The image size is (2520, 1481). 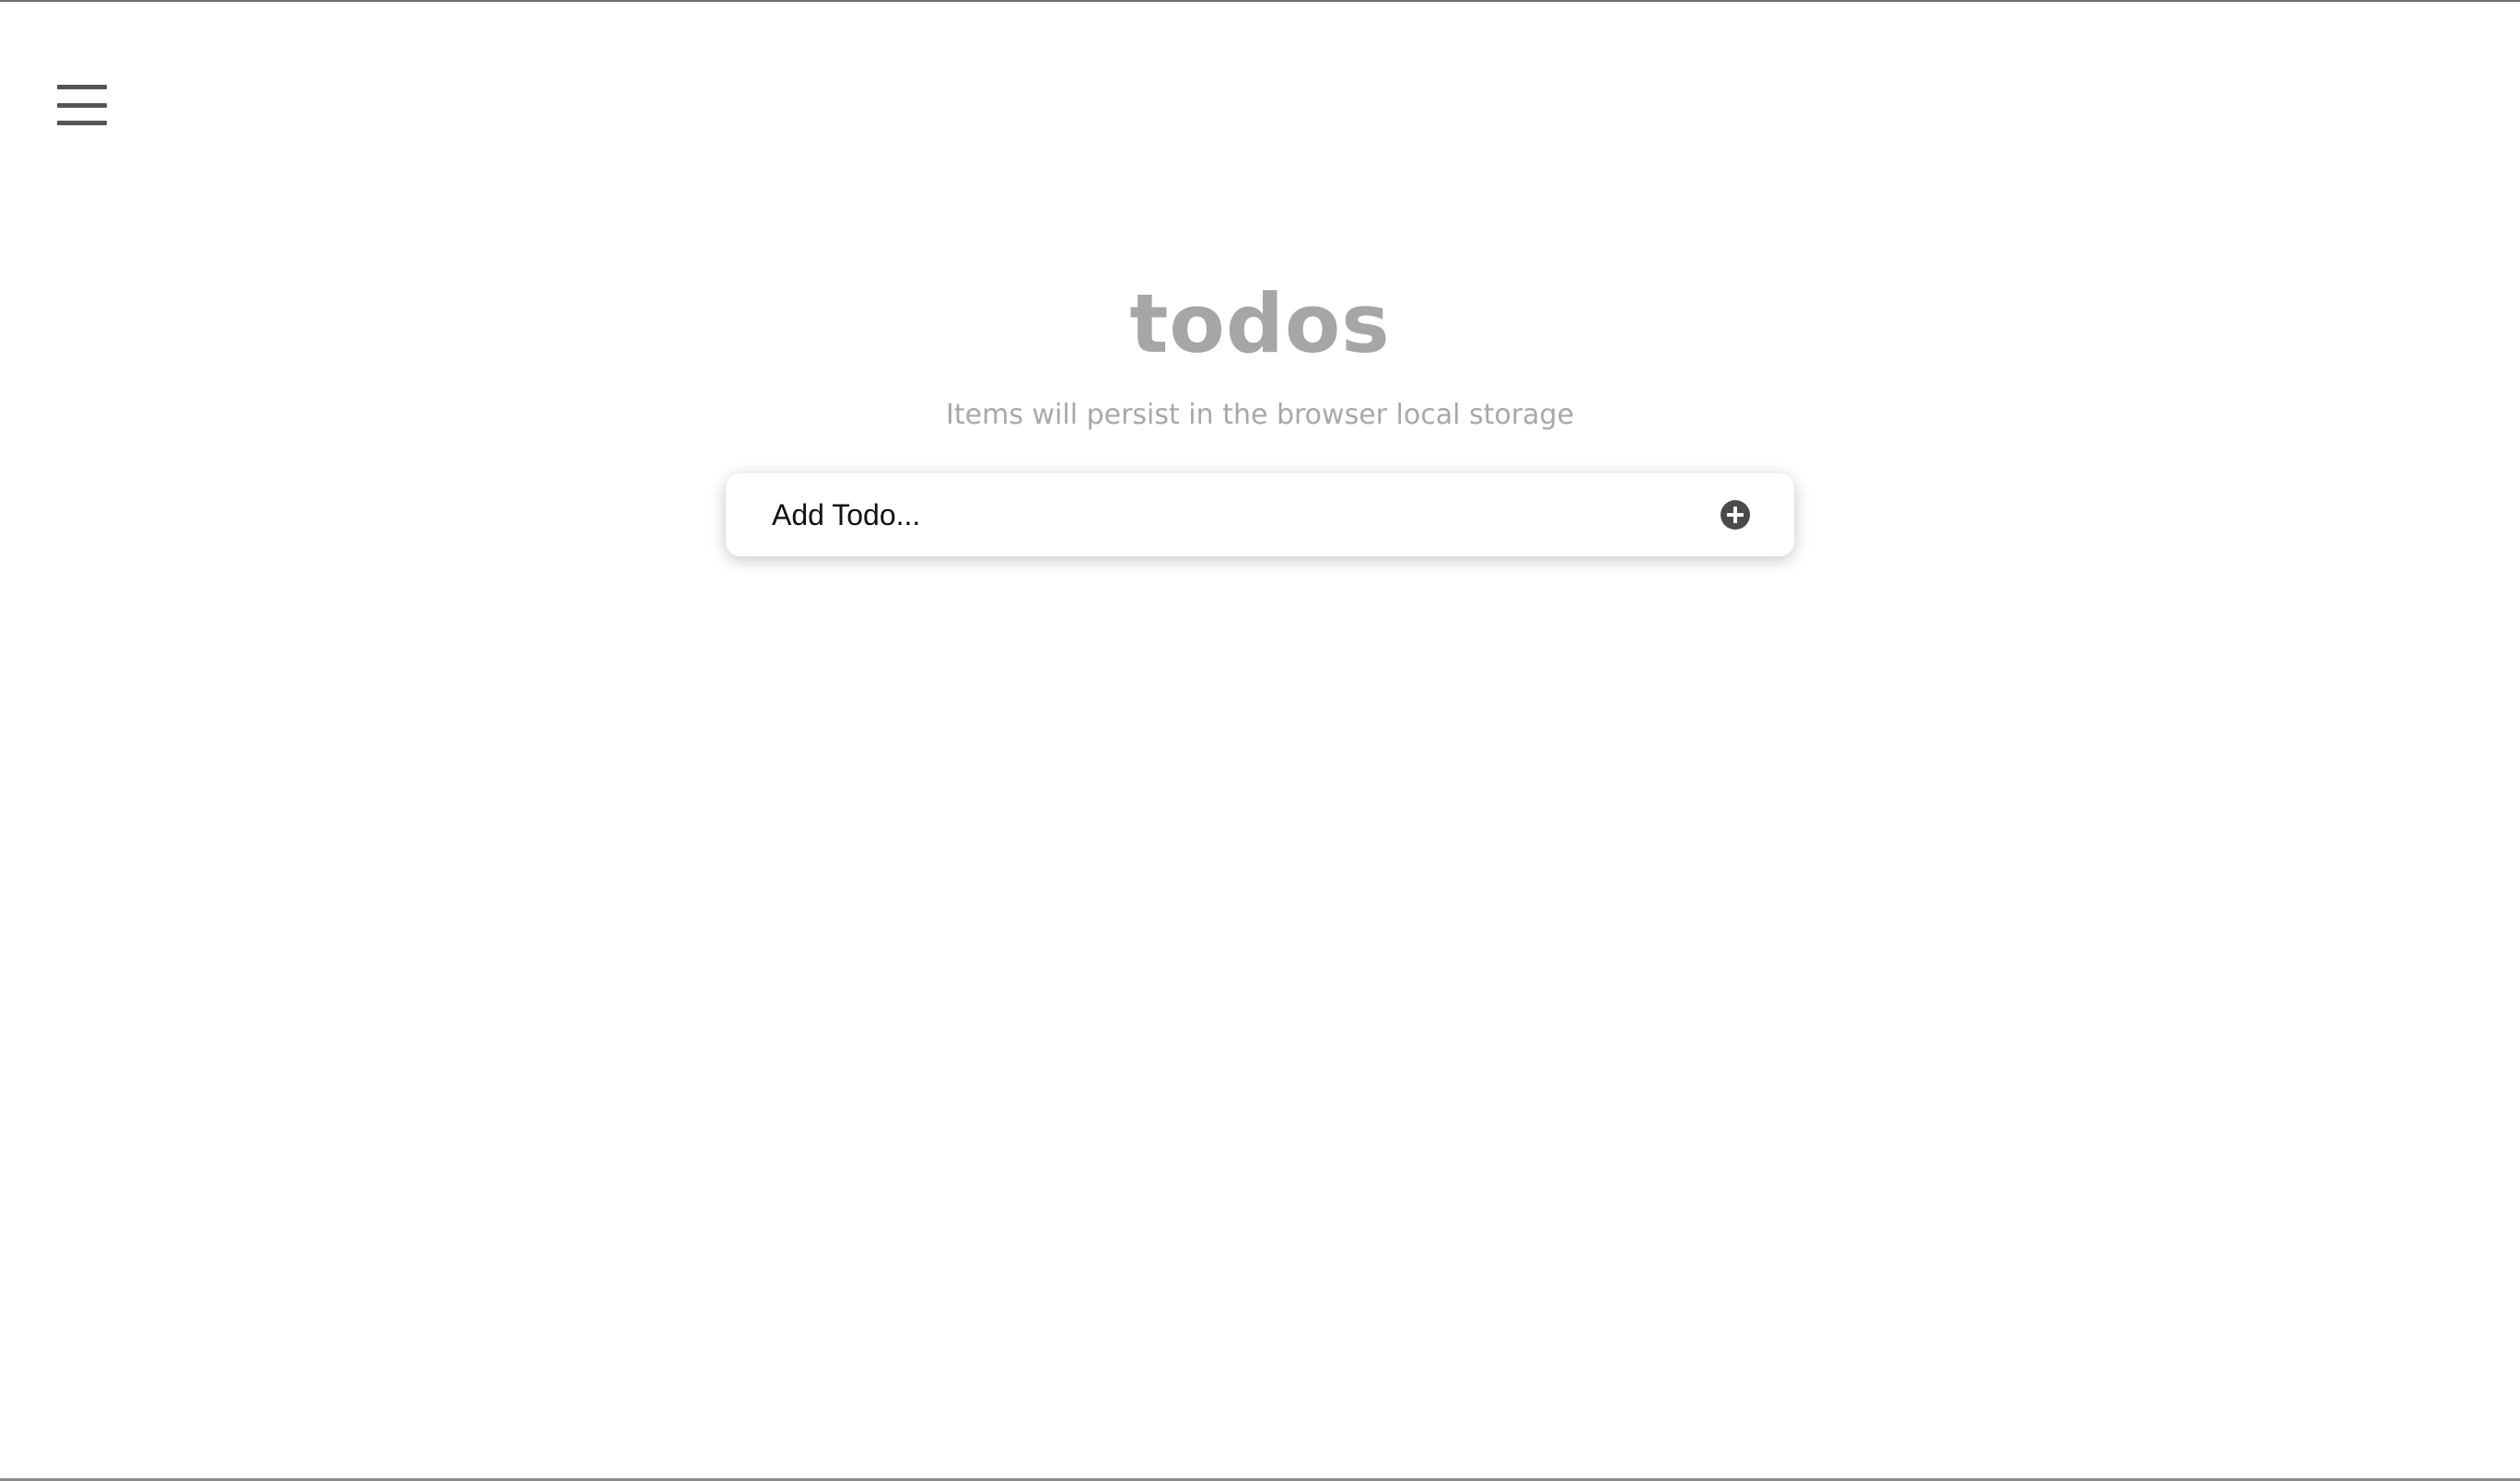 I want to click on page-title: todos, so click(x=1260, y=323).